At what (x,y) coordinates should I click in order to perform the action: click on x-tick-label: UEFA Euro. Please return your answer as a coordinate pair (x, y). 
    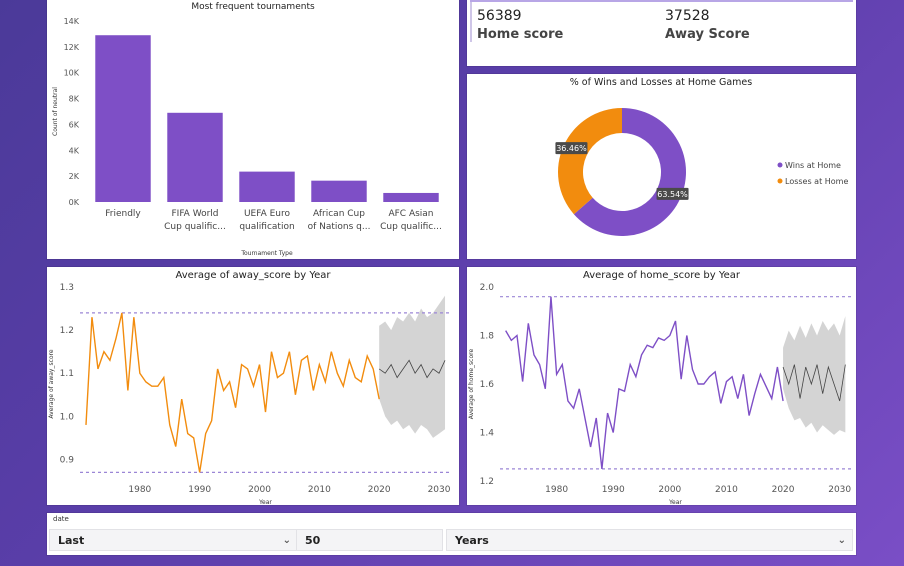
    Looking at the image, I should click on (267, 214).